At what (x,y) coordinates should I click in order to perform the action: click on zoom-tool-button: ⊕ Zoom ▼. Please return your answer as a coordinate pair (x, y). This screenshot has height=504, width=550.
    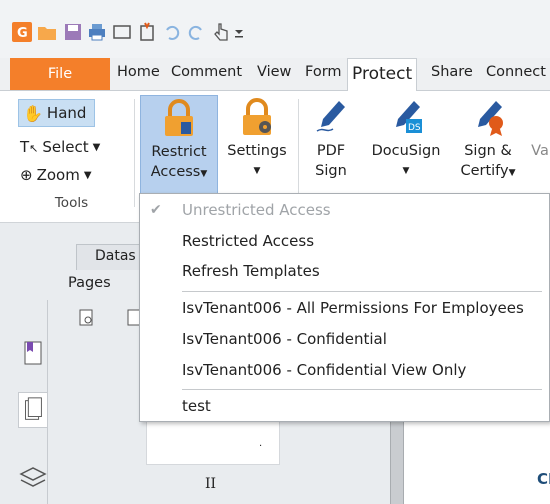
    Looking at the image, I should click on (56, 175).